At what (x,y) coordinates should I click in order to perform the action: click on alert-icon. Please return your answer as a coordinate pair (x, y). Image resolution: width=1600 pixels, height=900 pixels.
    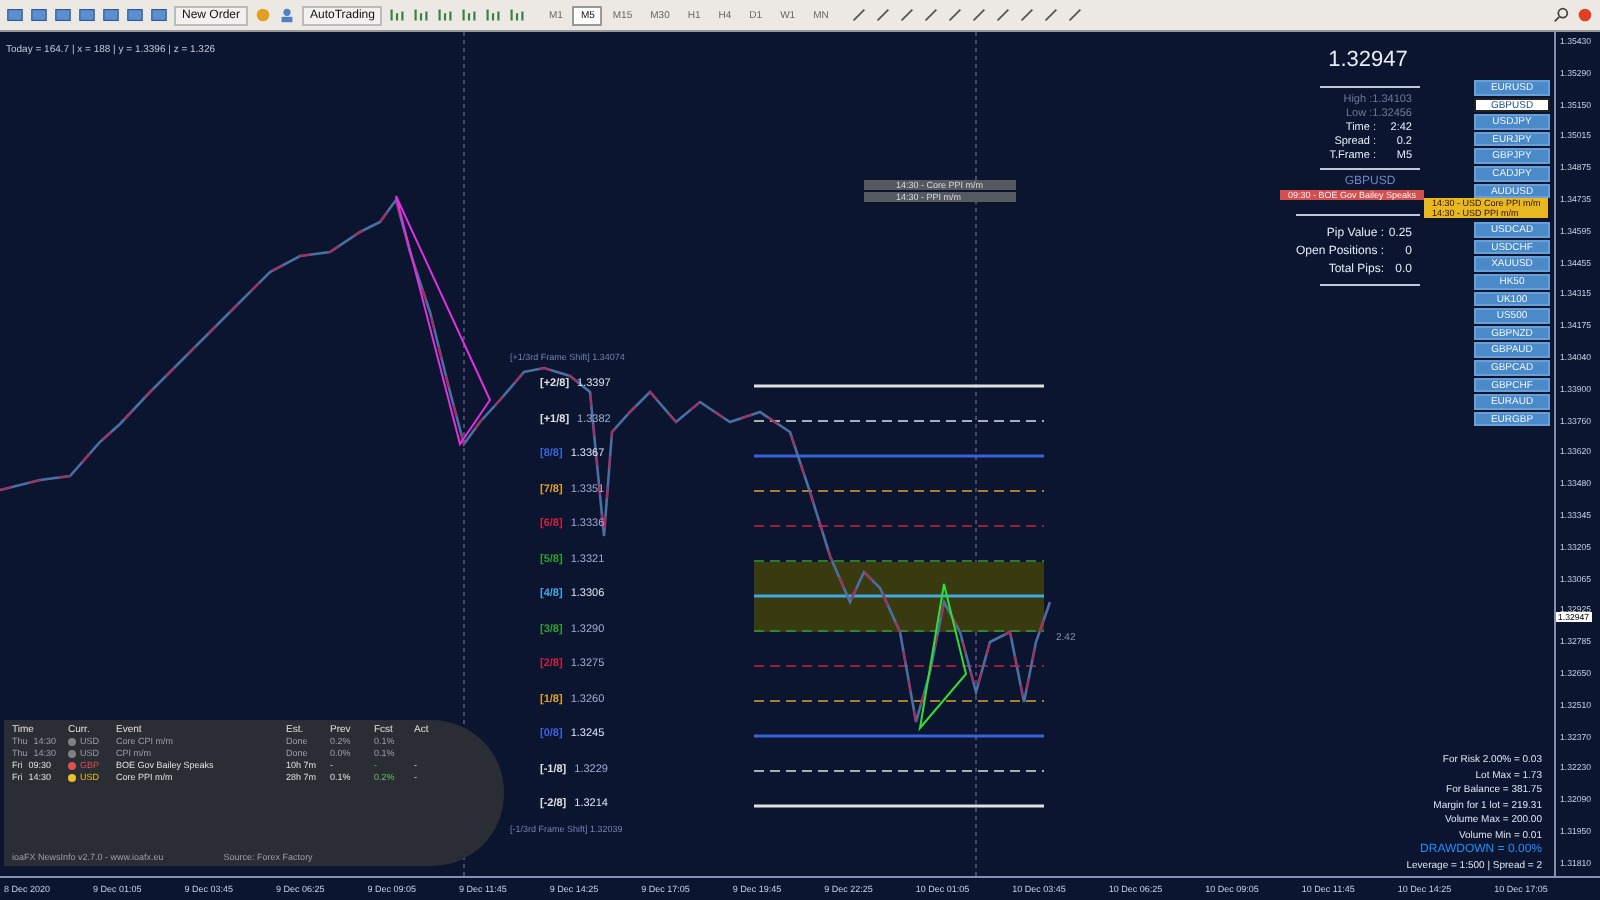
    Looking at the image, I should click on (1585, 15).